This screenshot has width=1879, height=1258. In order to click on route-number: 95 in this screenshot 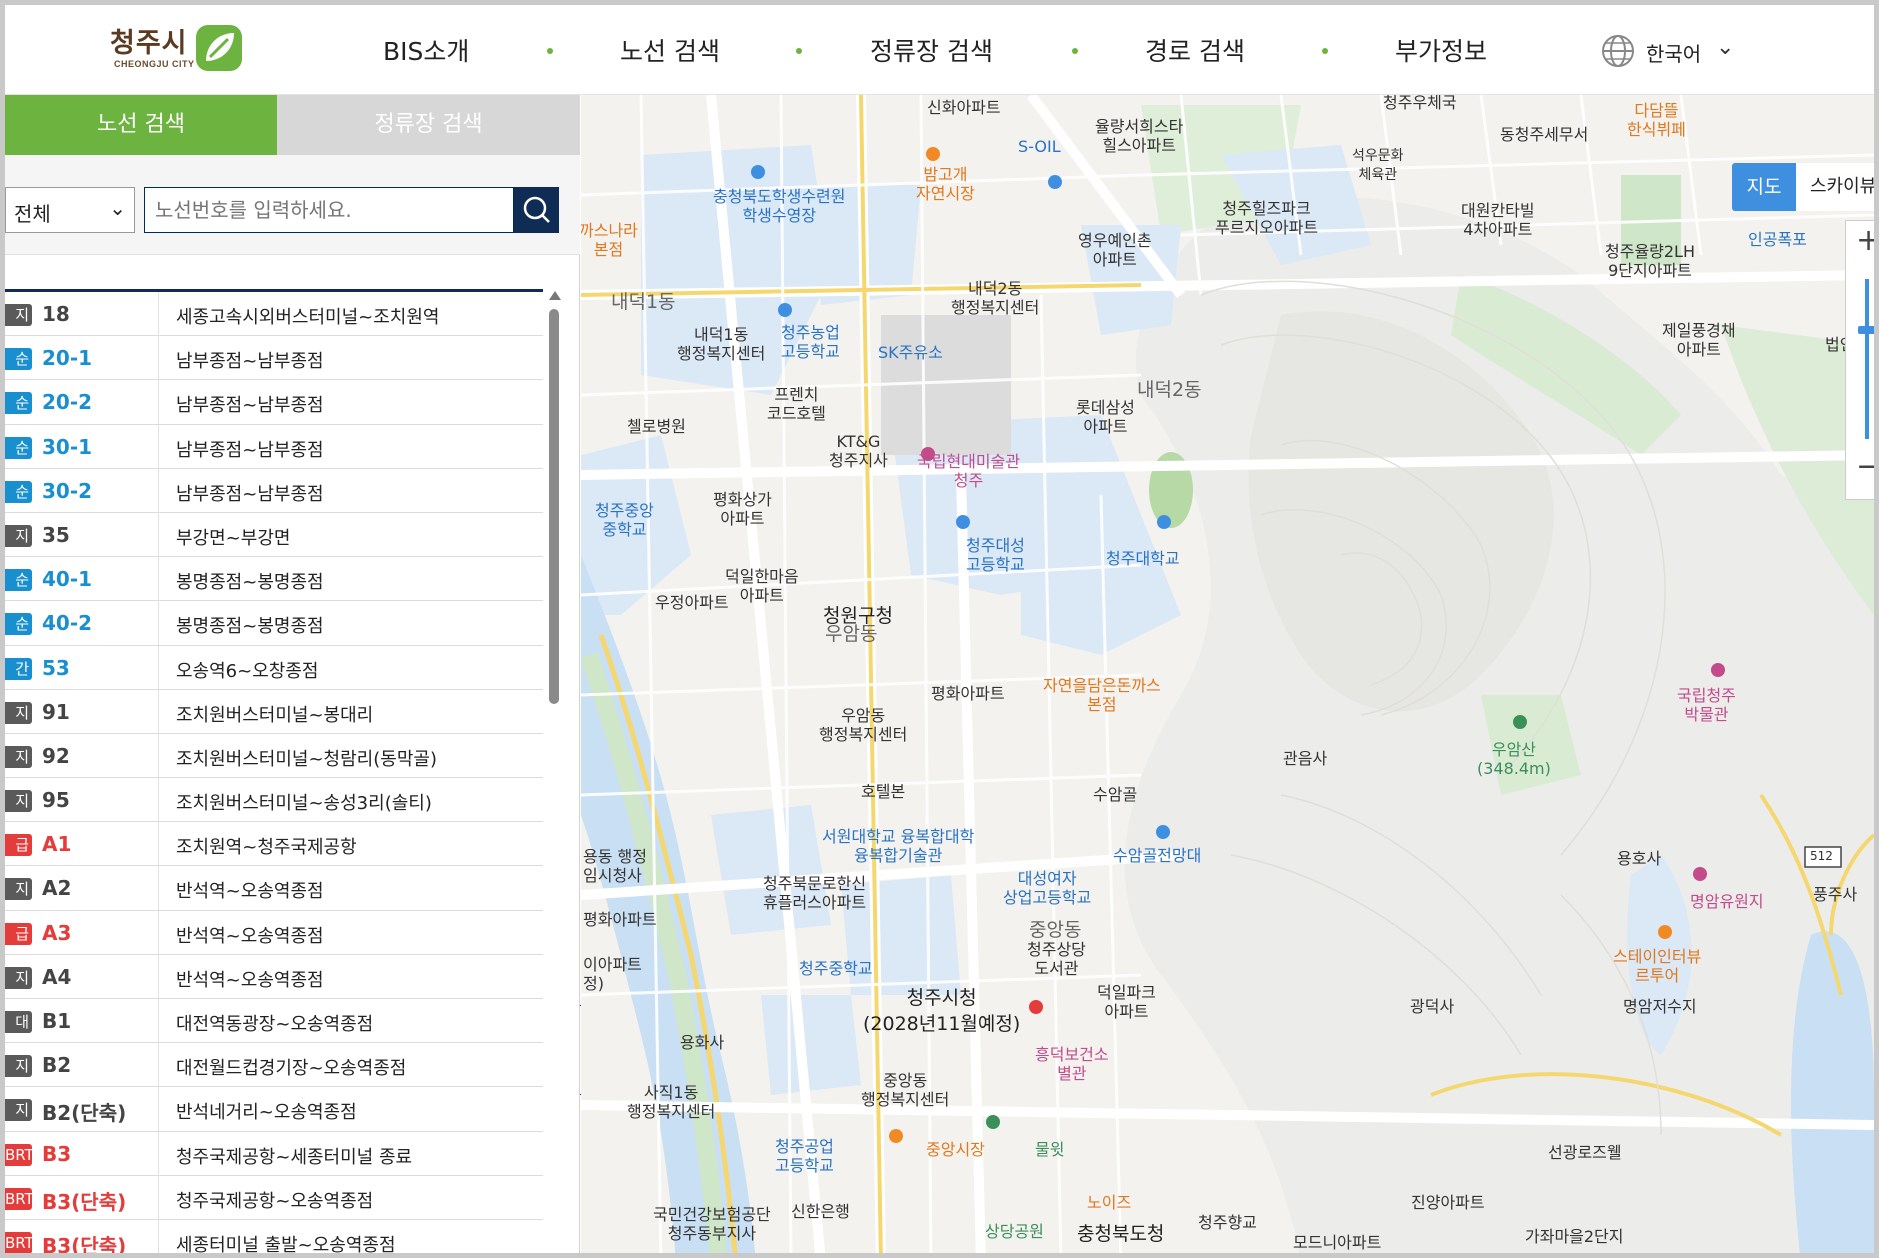, I will do `click(56, 800)`.